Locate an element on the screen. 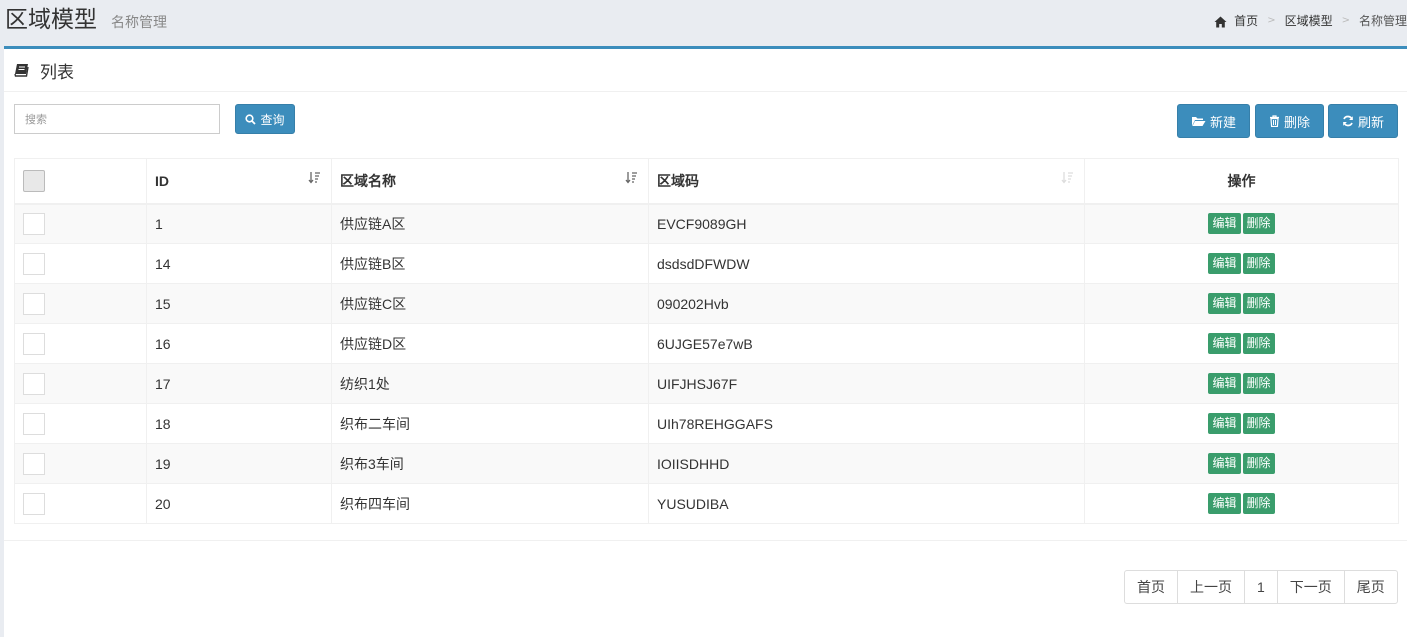  cell-region-code: dsdsdDFWDW is located at coordinates (866, 263).